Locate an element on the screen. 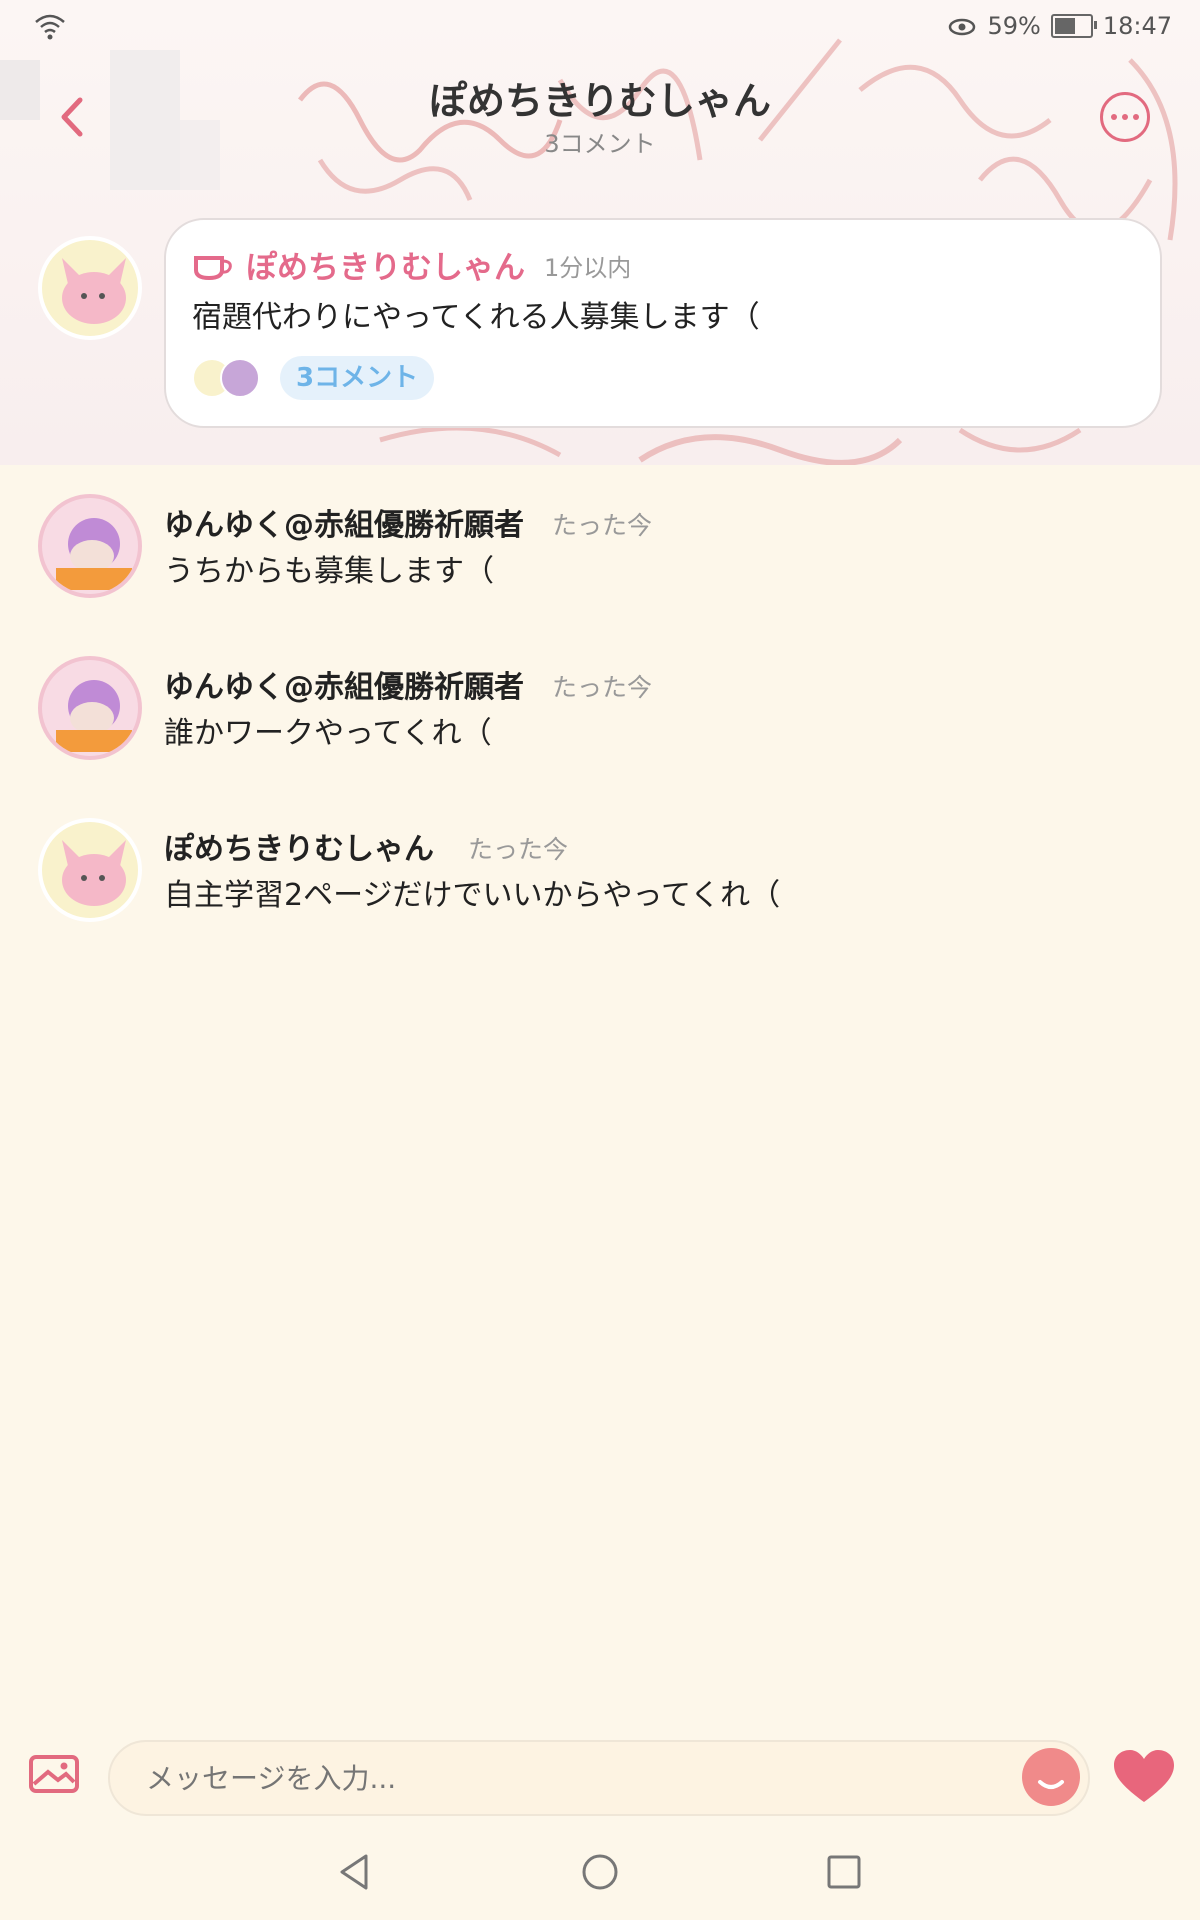 The height and width of the screenshot is (1920, 1200). emoji-button is located at coordinates (1051, 1777).